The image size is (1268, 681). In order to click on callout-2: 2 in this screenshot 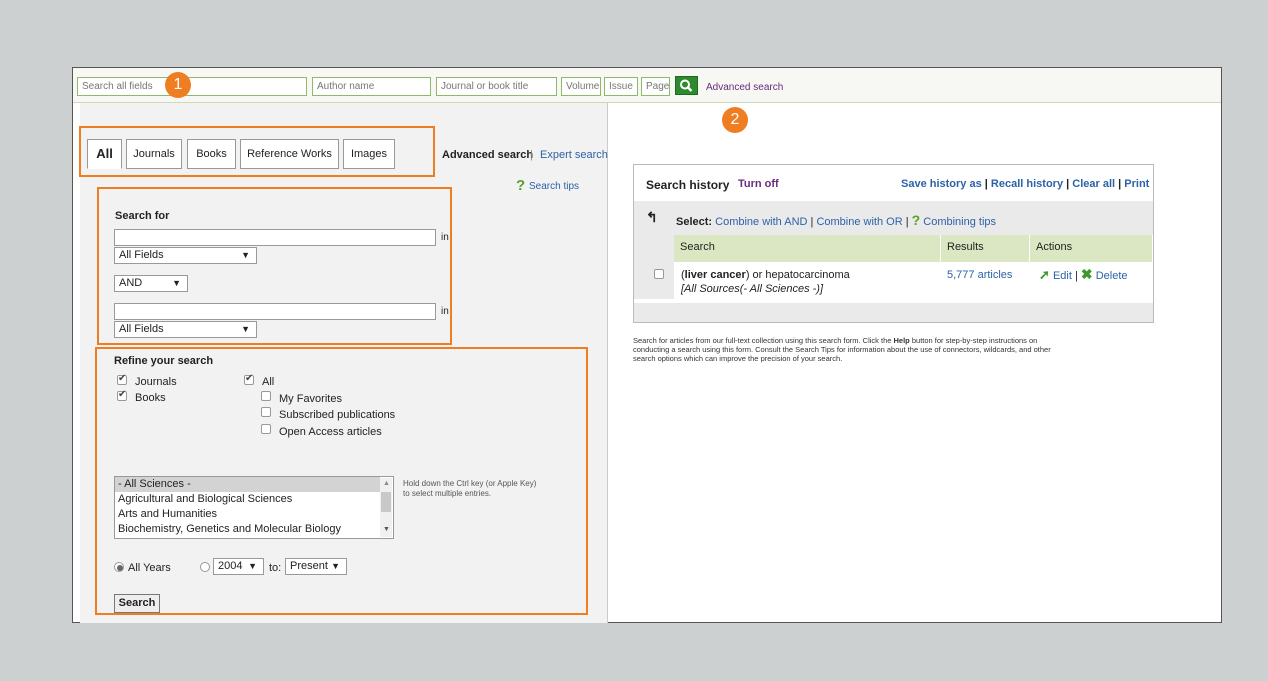, I will do `click(735, 120)`.